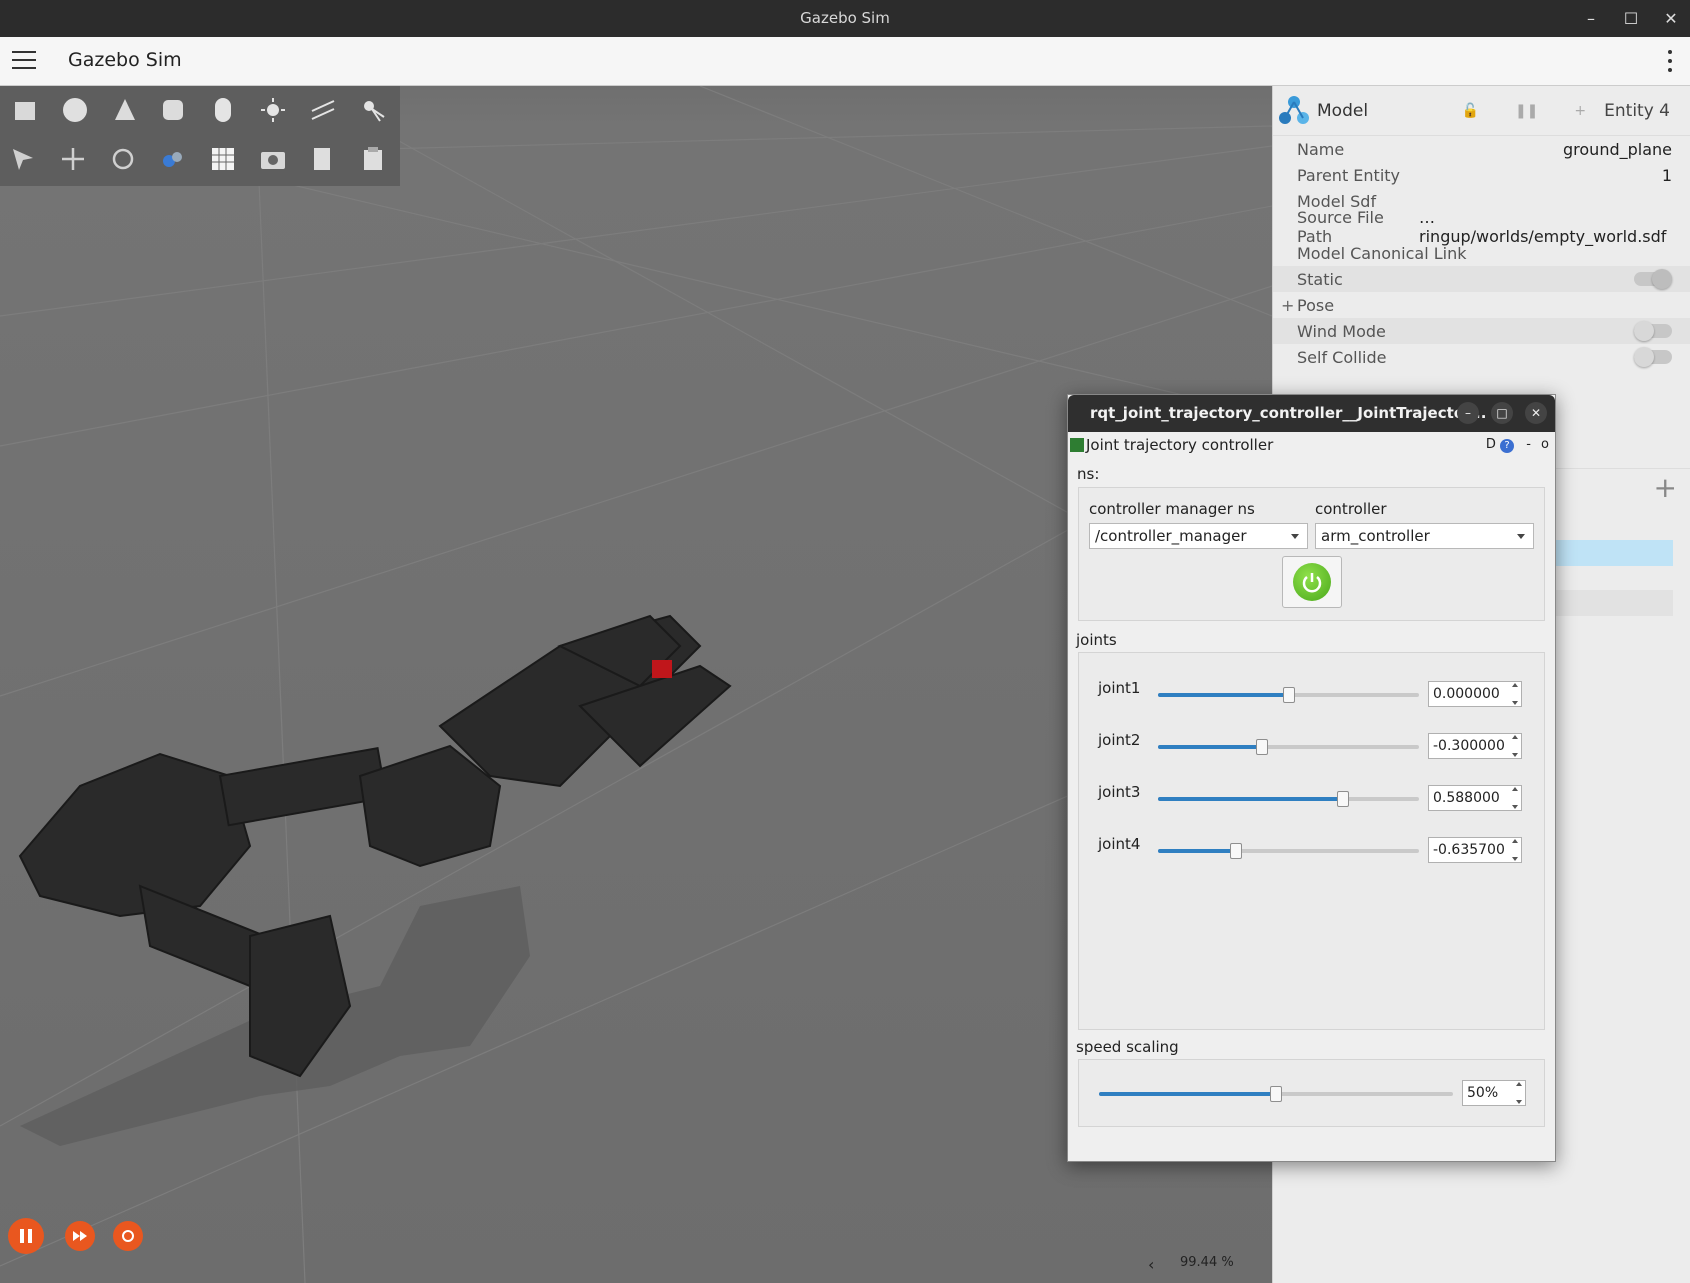  Describe the element at coordinates (223, 159) in the screenshot. I see `grid-snap-icon` at that location.